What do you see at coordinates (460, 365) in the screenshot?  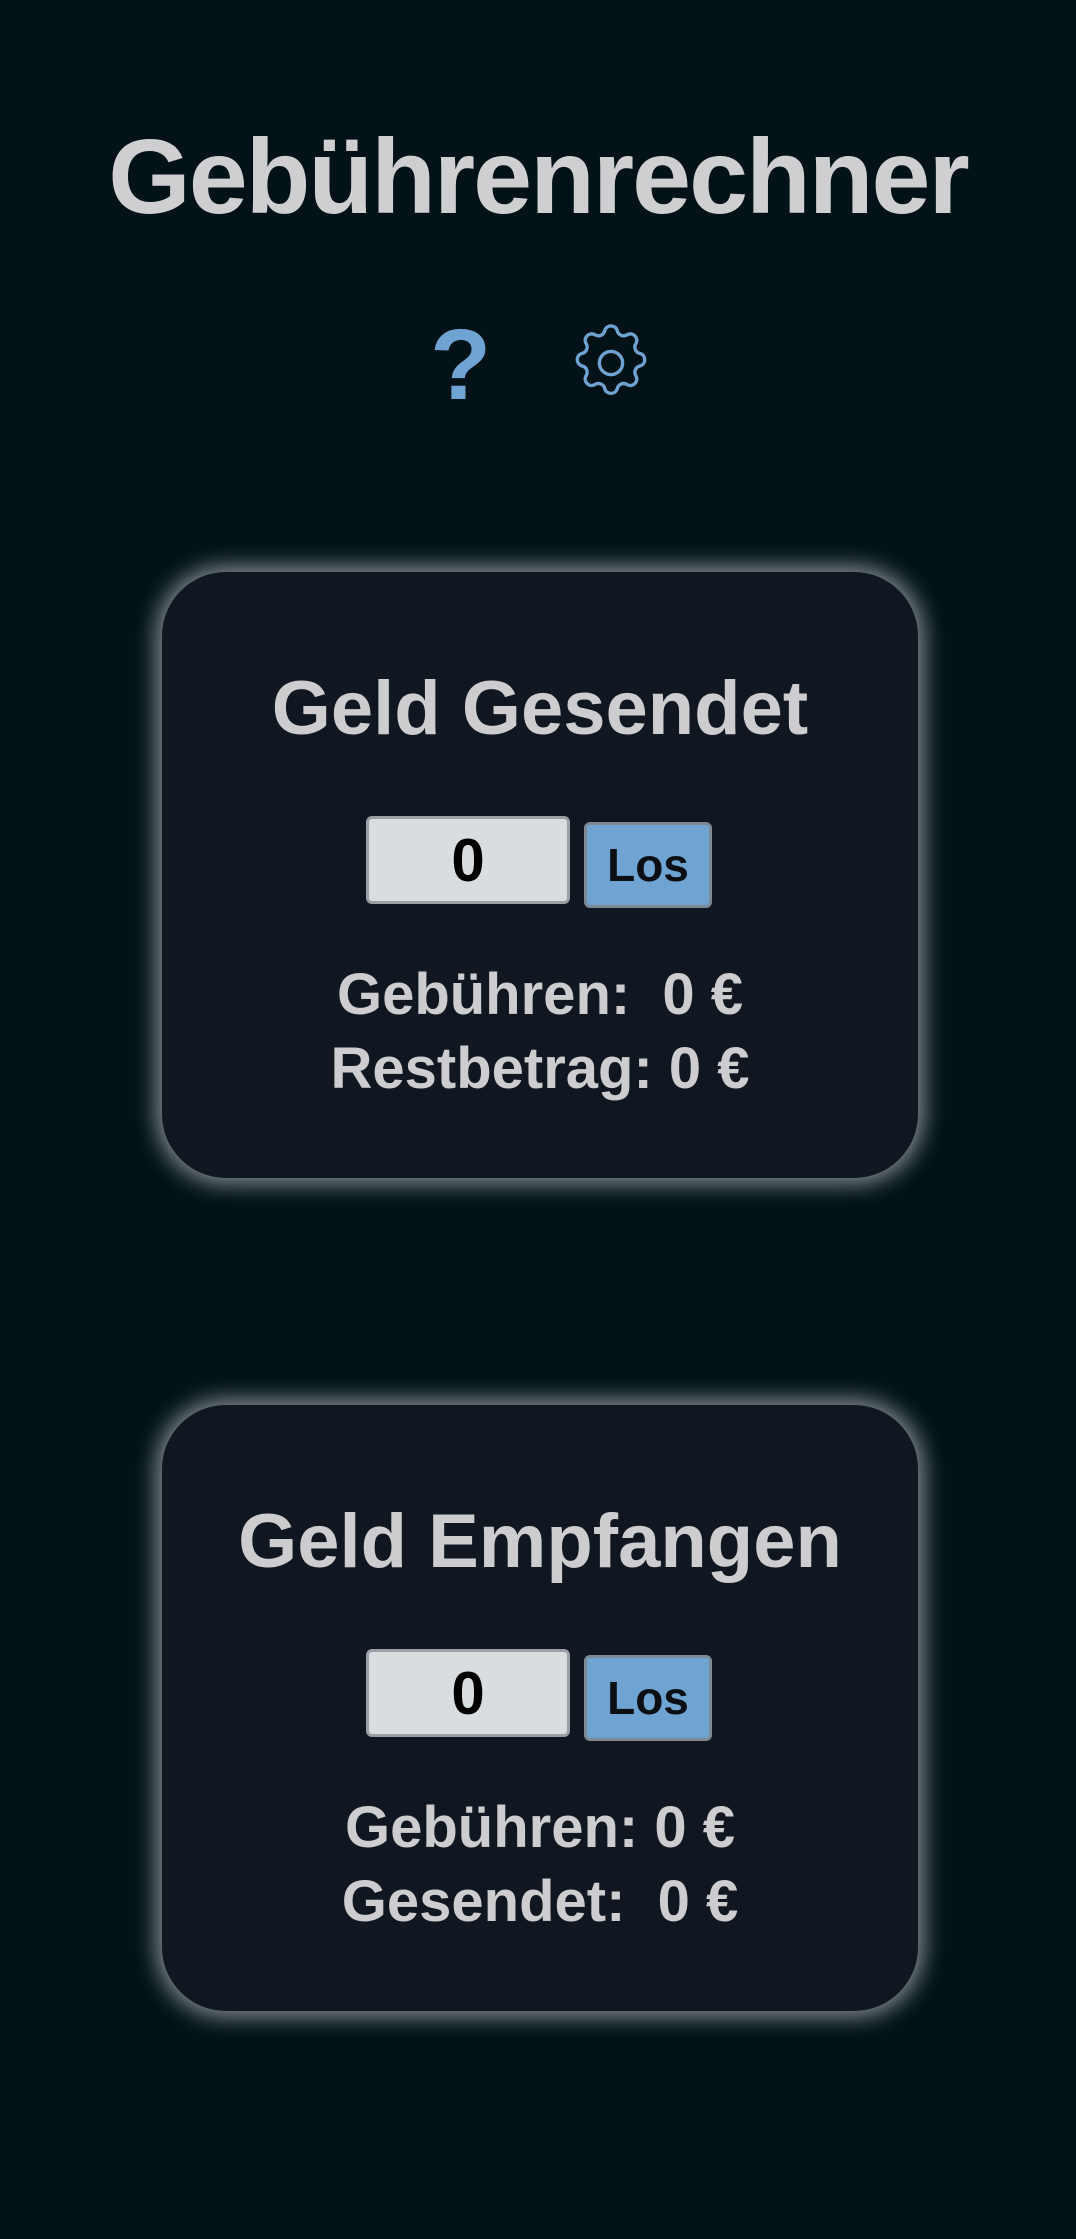 I see `question-mark-icon: ?` at bounding box center [460, 365].